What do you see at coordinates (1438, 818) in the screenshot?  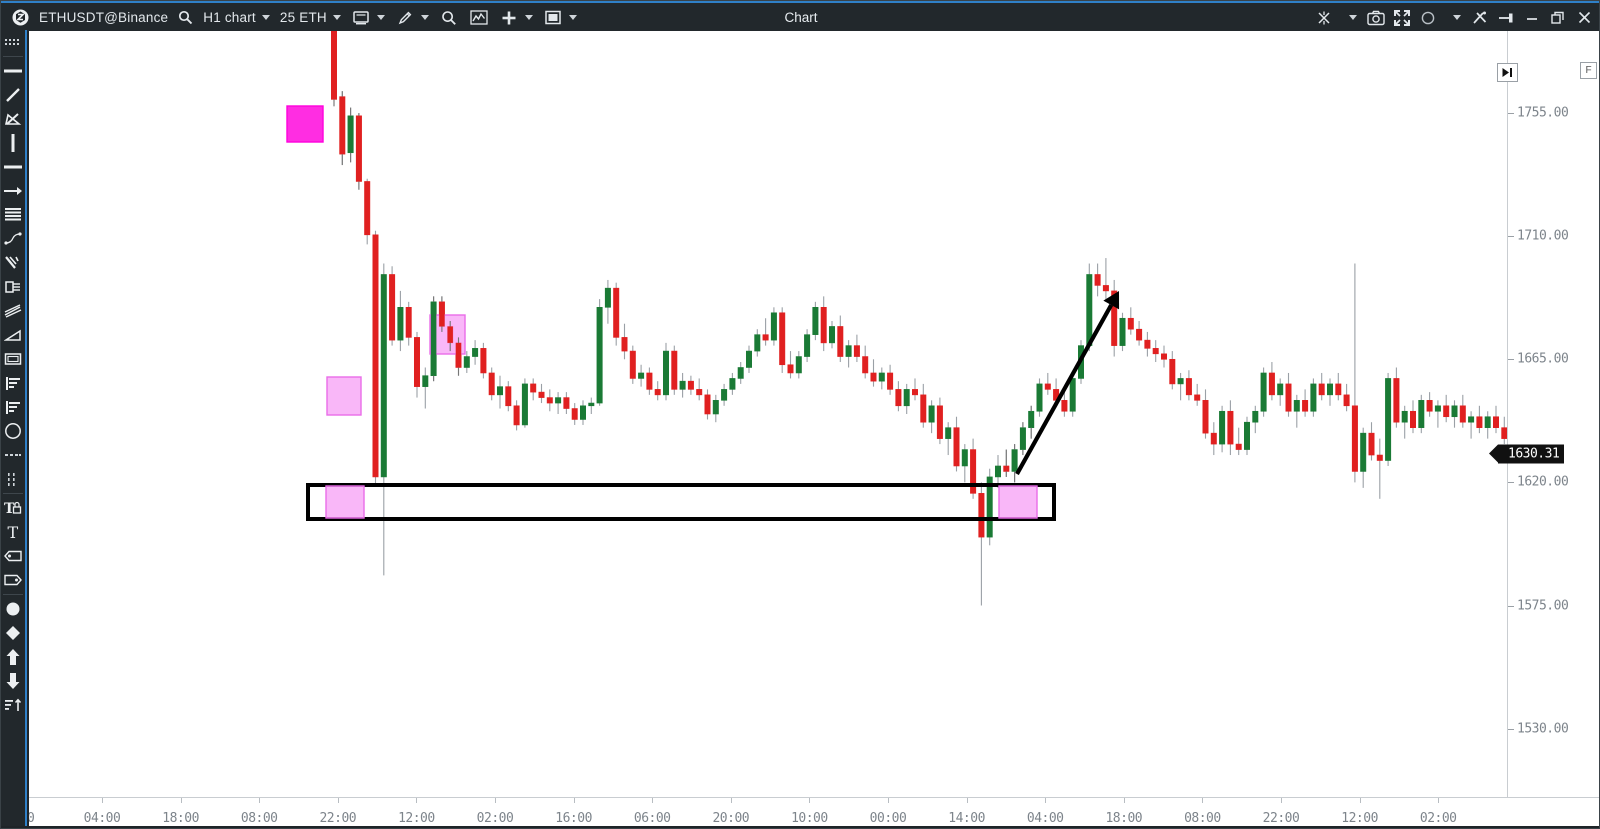 I see `time-tick-label: 02:00` at bounding box center [1438, 818].